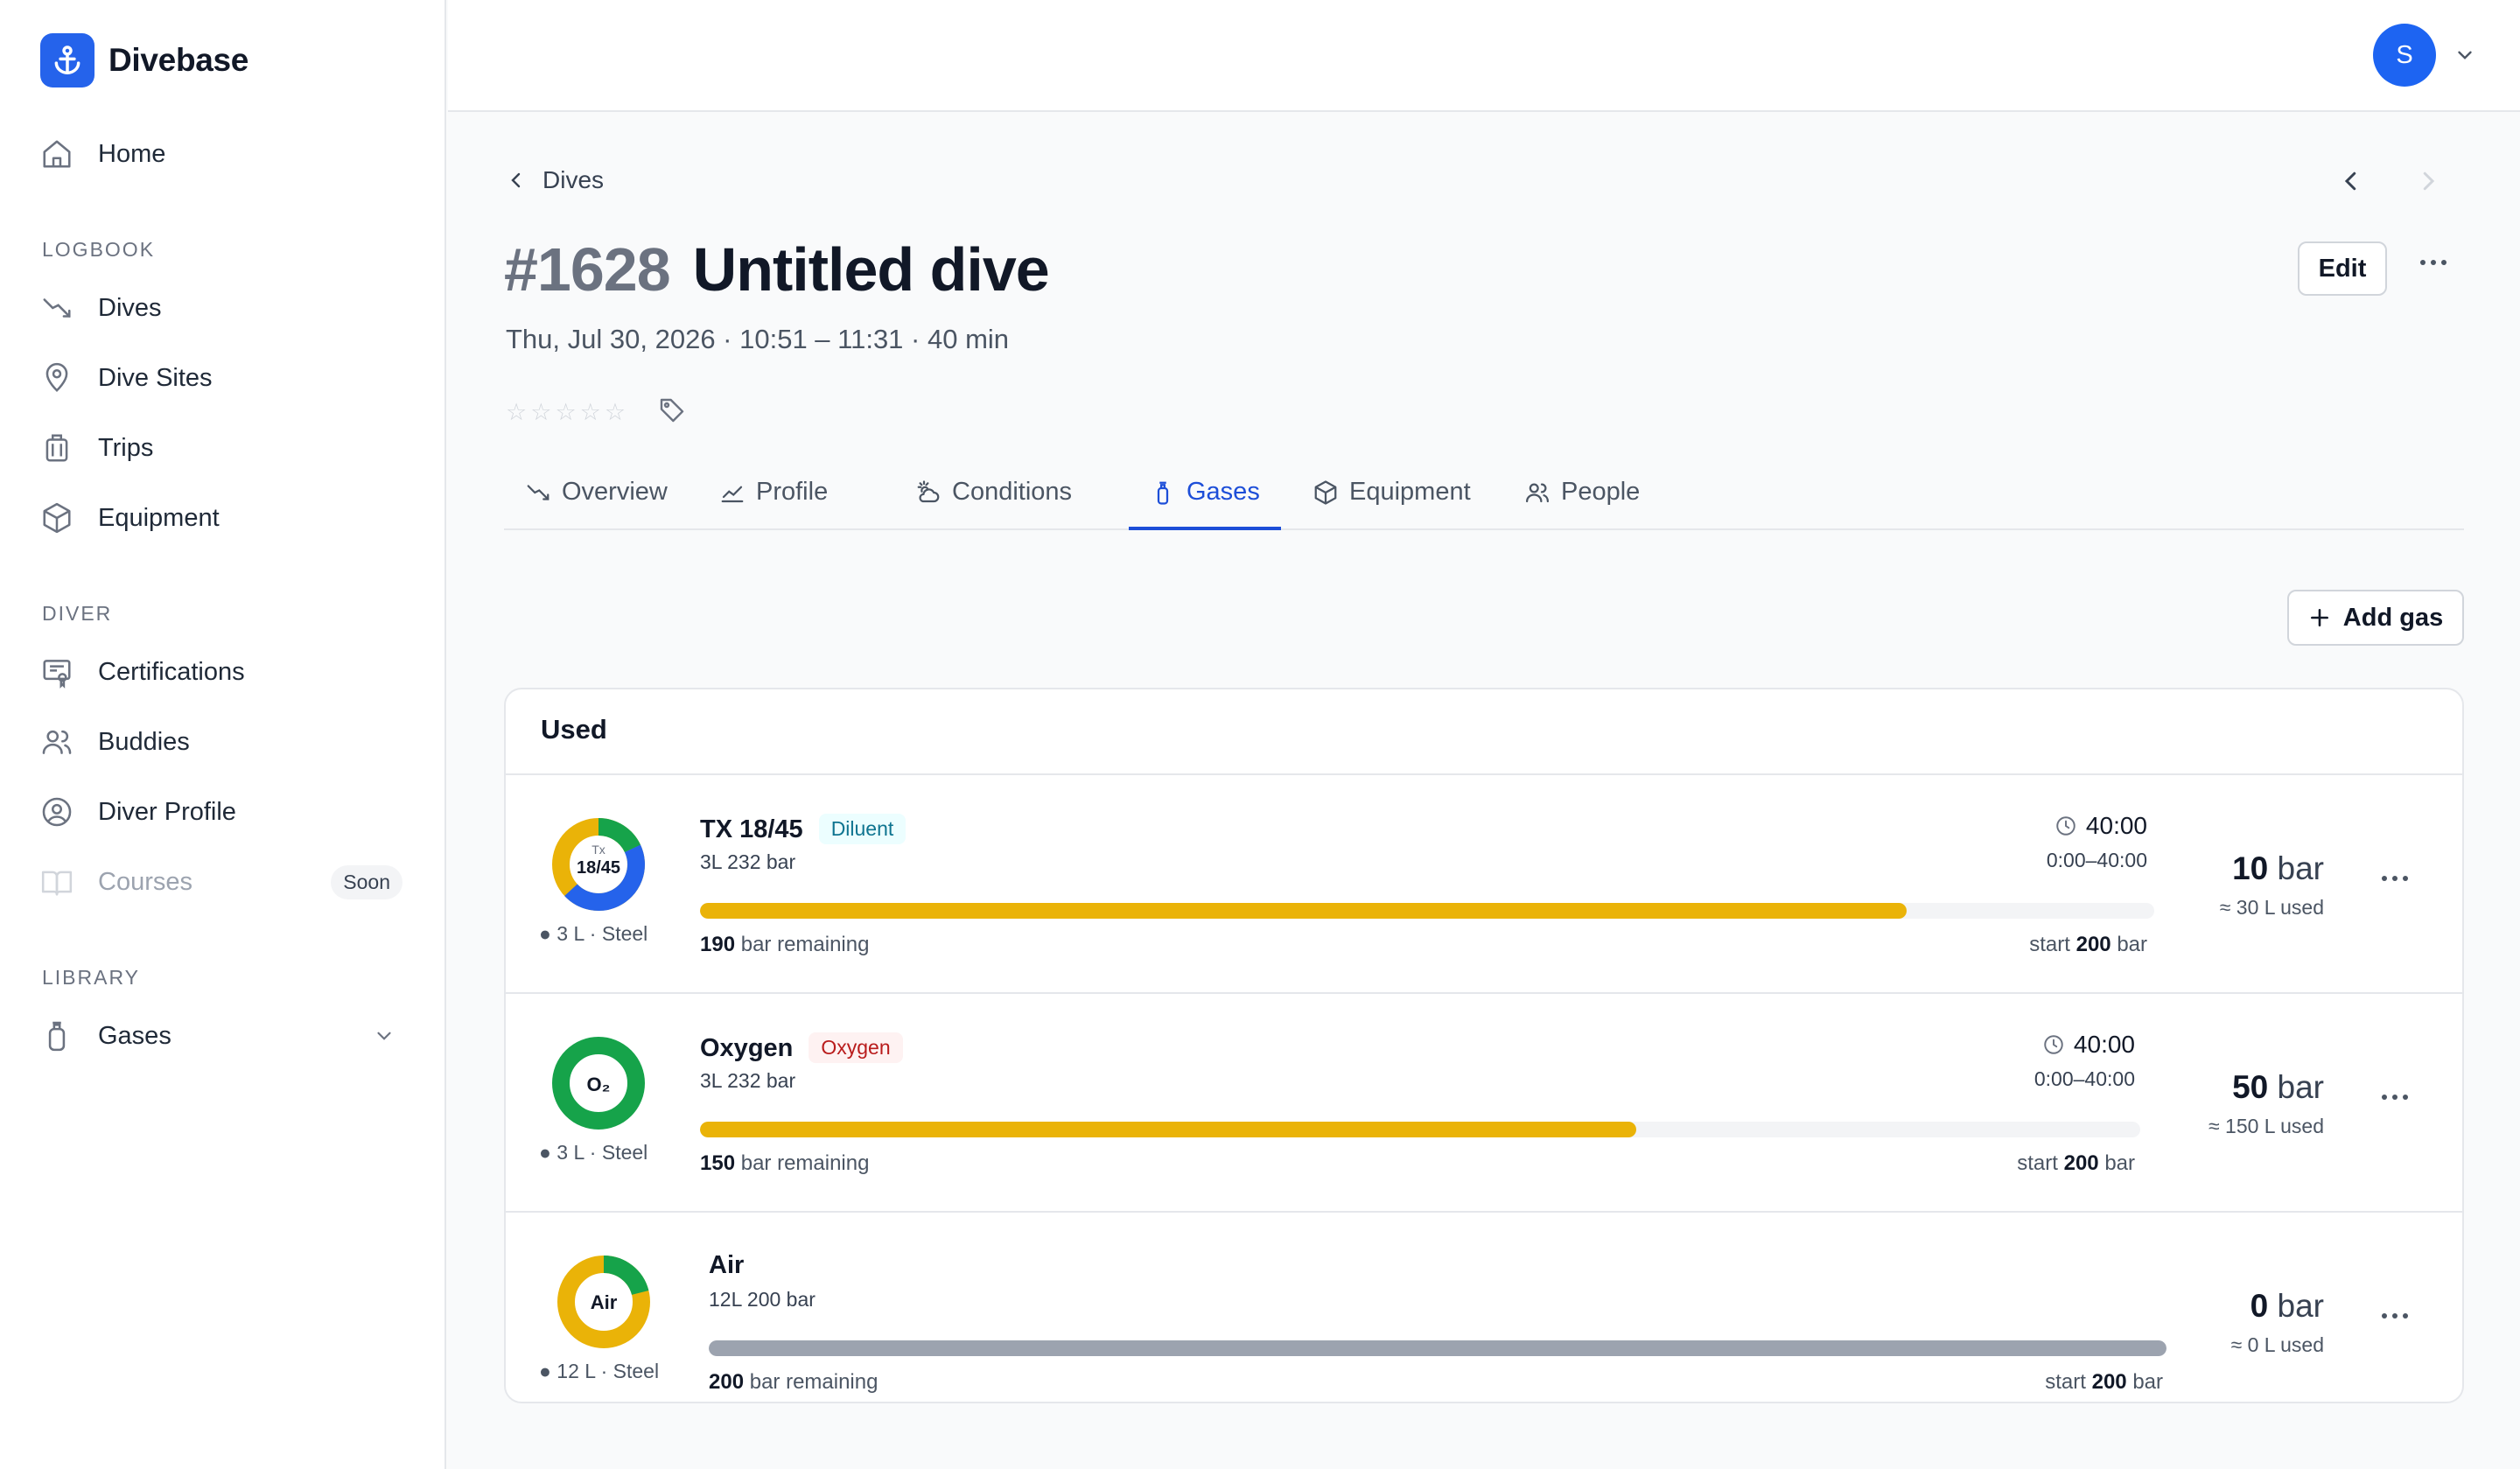 Image resolution: width=2520 pixels, height=1469 pixels. Describe the element at coordinates (91, 978) in the screenshot. I see `section-label-library: LIBRARY` at that location.